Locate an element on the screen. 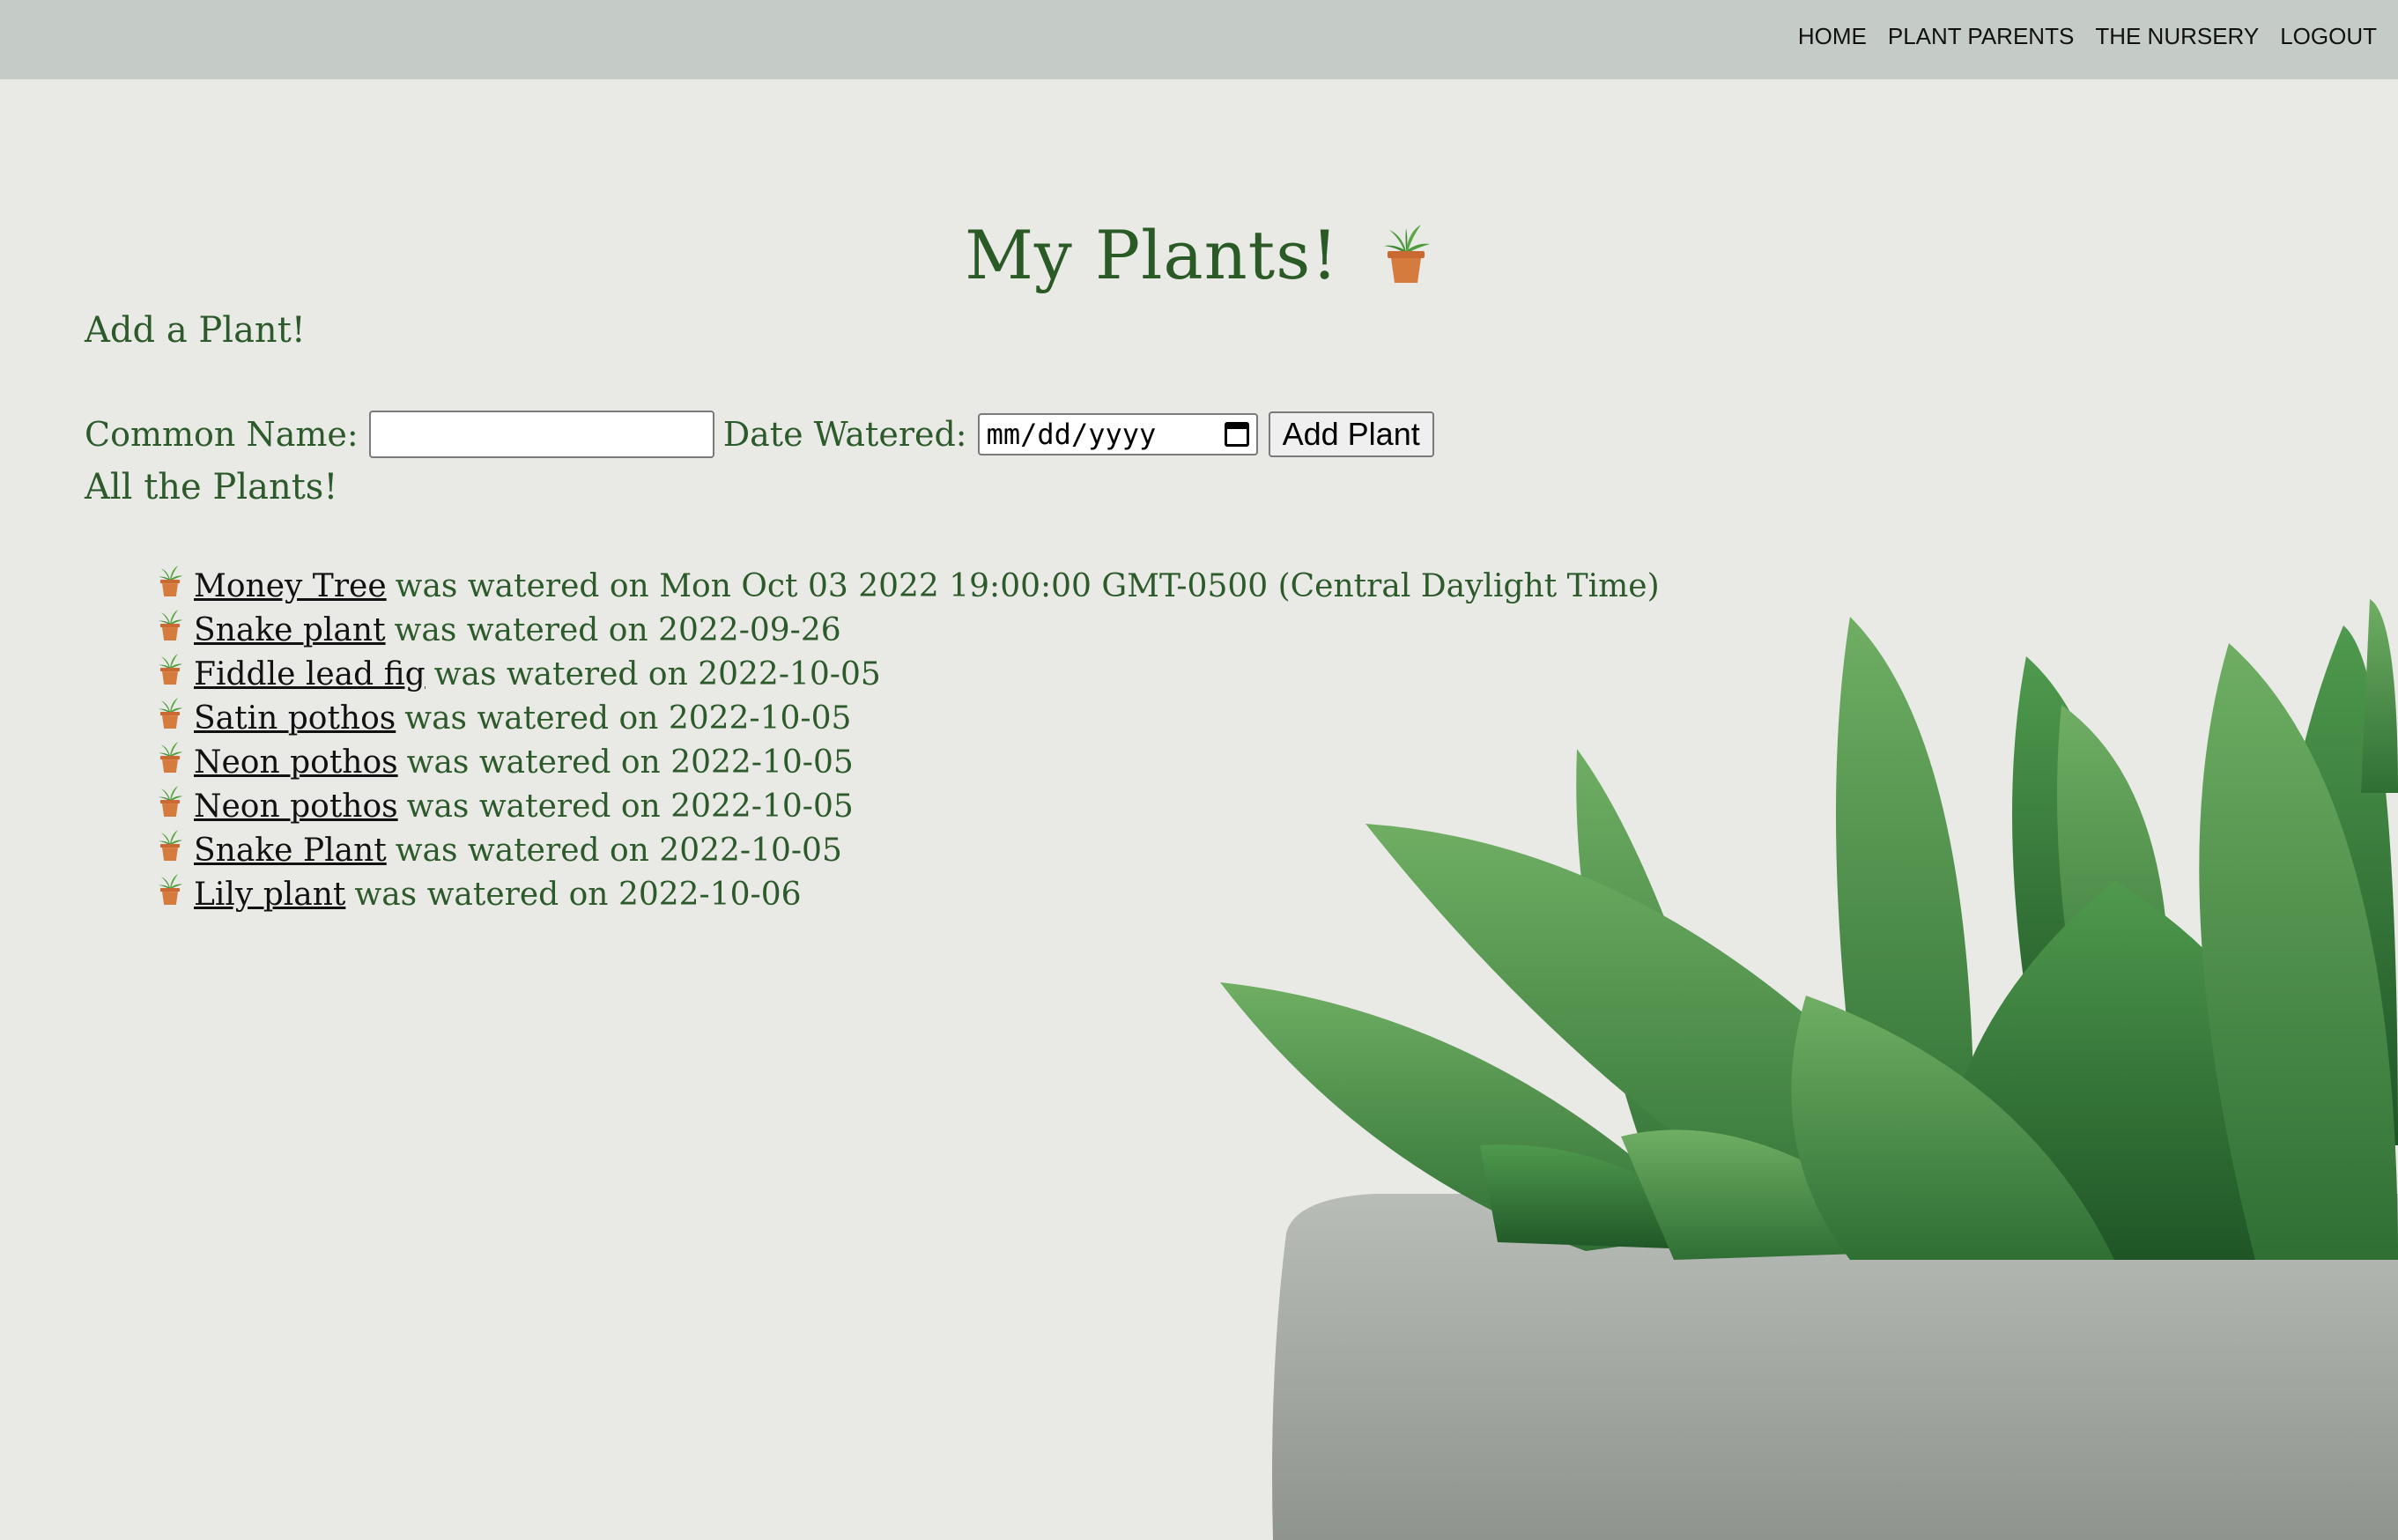 The image size is (2398, 1540). nav-plant-parents-link: PLANT PARENTS is located at coordinates (1981, 37).